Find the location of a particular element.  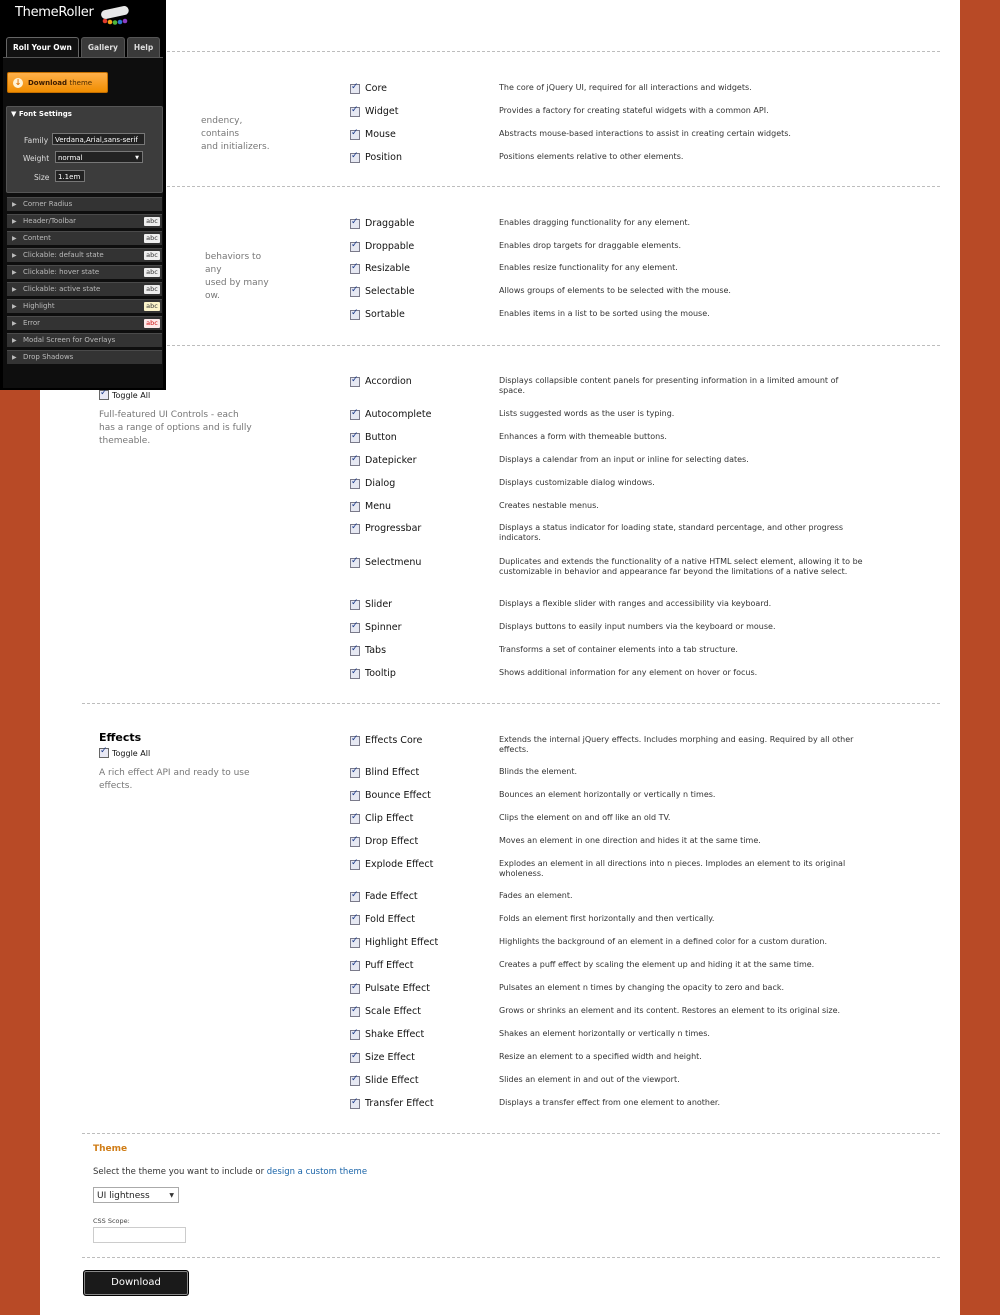

component-name: Draggable is located at coordinates (389, 223).